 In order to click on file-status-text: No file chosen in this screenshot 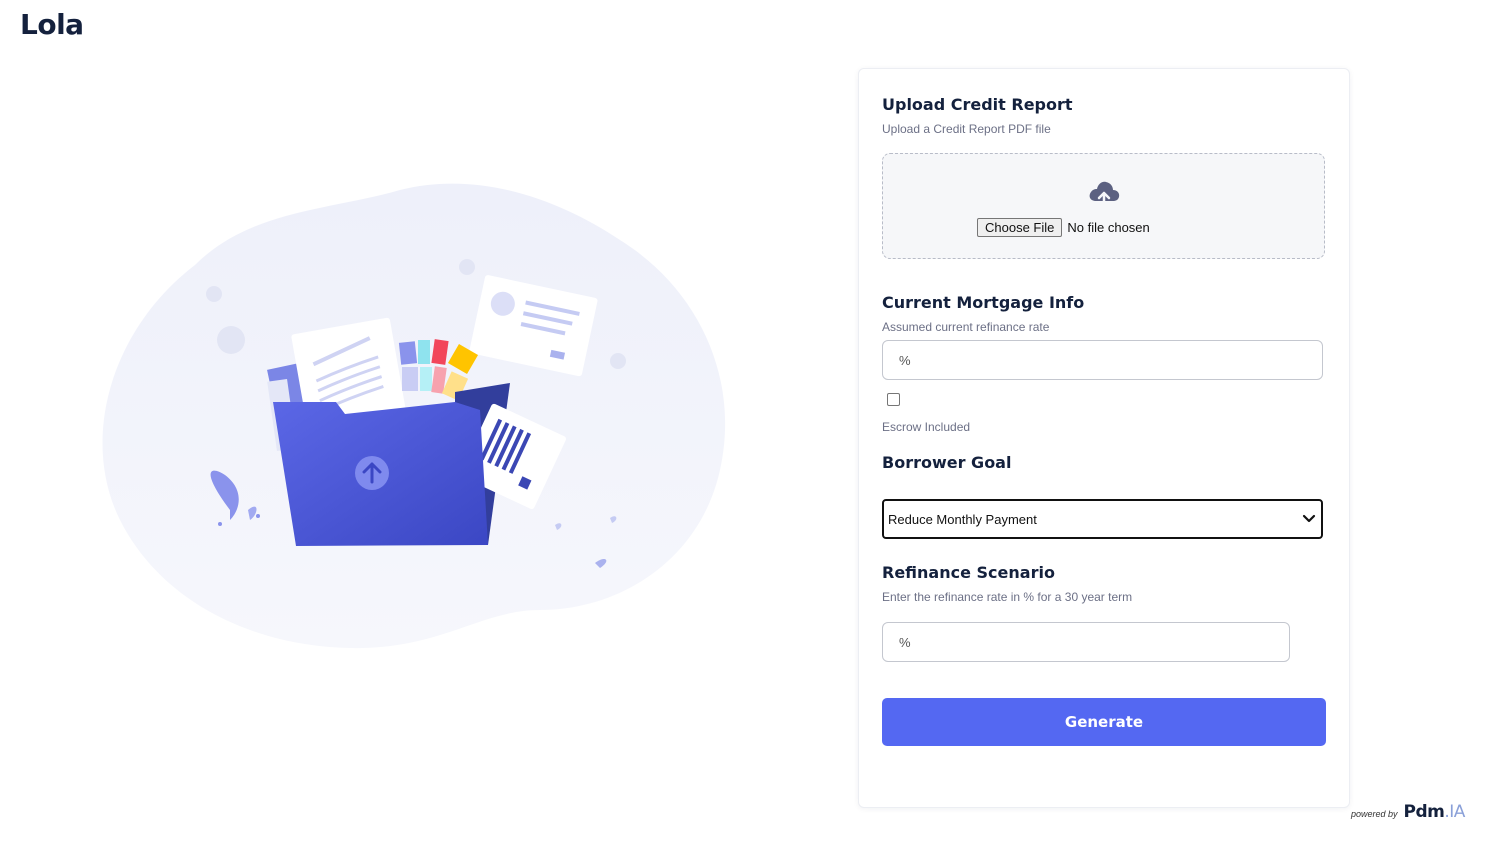, I will do `click(1108, 227)`.